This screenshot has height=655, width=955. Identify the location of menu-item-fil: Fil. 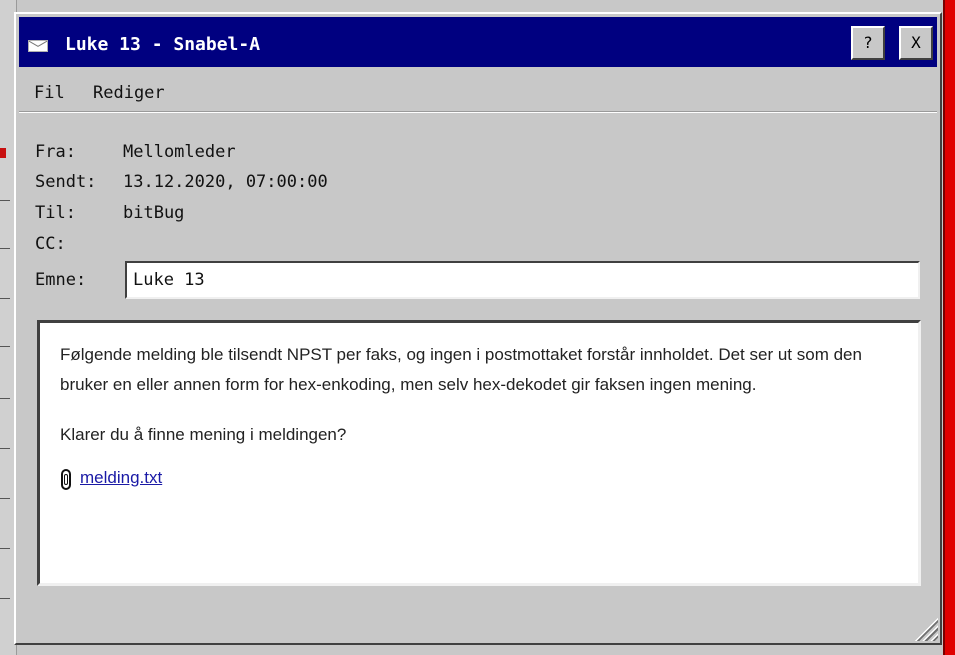
(49, 93).